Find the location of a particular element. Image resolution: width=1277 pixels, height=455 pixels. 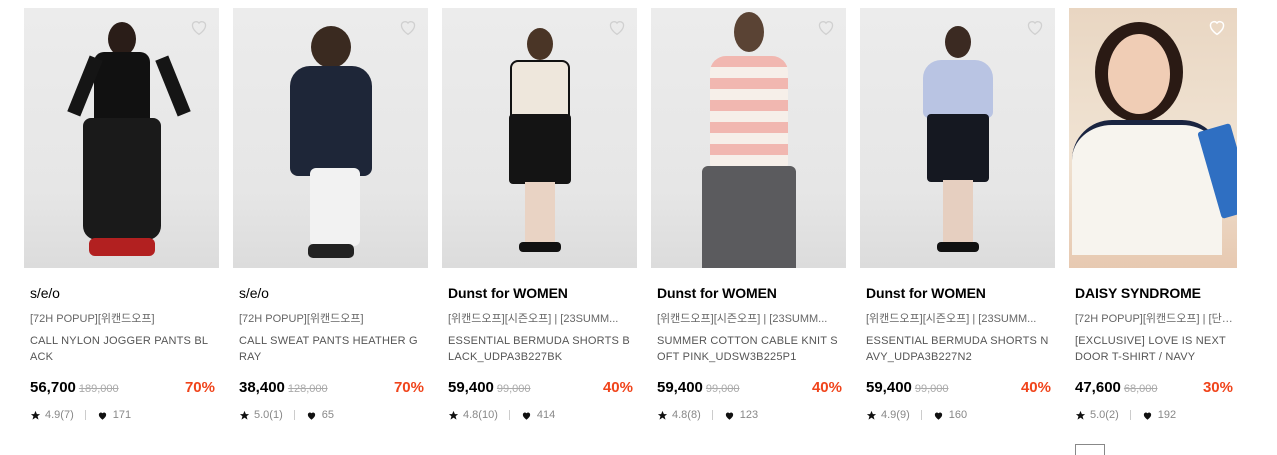

like-count: 171 is located at coordinates (122, 415).